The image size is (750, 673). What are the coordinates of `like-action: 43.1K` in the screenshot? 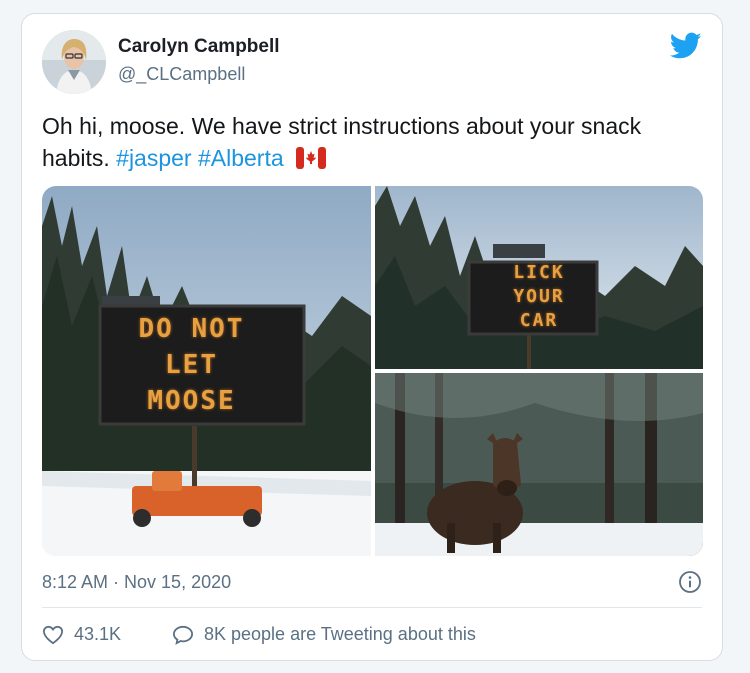 It's located at (81, 634).